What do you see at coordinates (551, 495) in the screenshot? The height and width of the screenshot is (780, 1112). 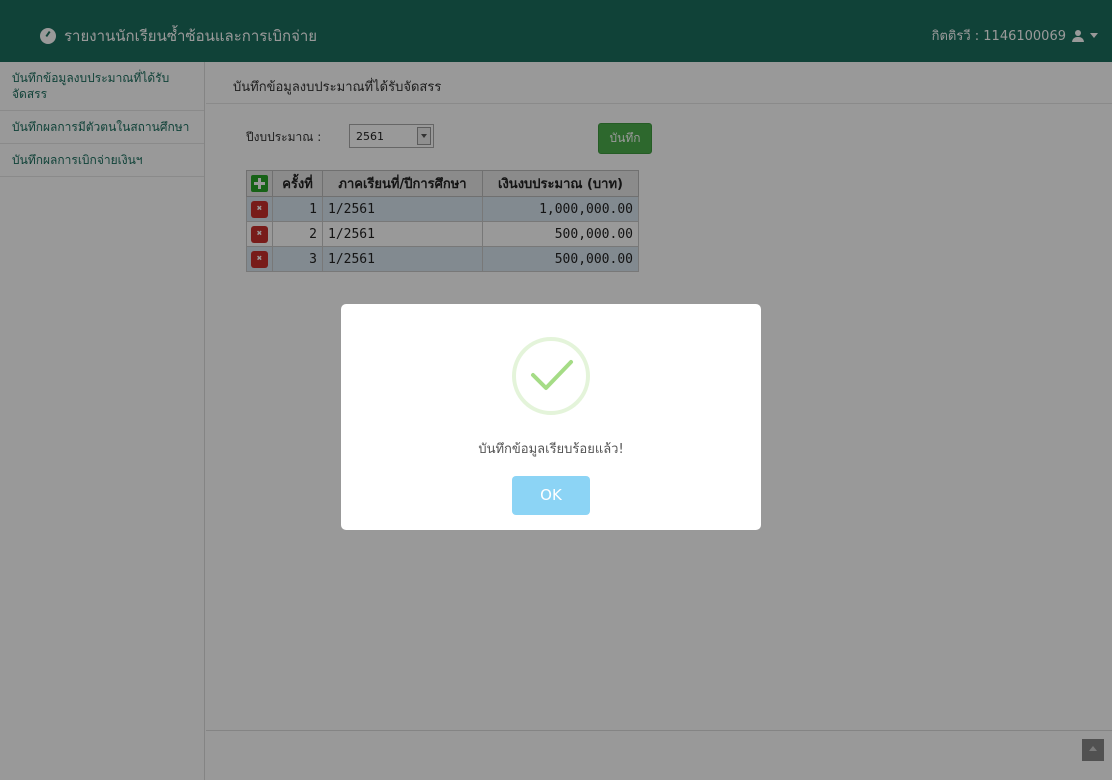 I see `ok-button: OK` at bounding box center [551, 495].